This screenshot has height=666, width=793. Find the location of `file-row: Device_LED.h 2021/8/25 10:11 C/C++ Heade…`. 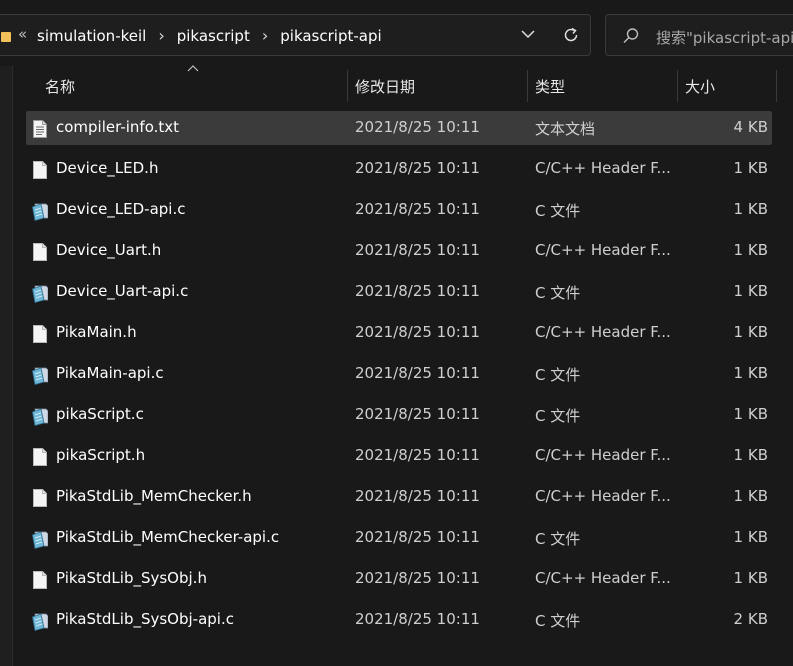

file-row: Device_LED.h 2021/8/25 10:11 C/C++ Heade… is located at coordinates (399, 169).